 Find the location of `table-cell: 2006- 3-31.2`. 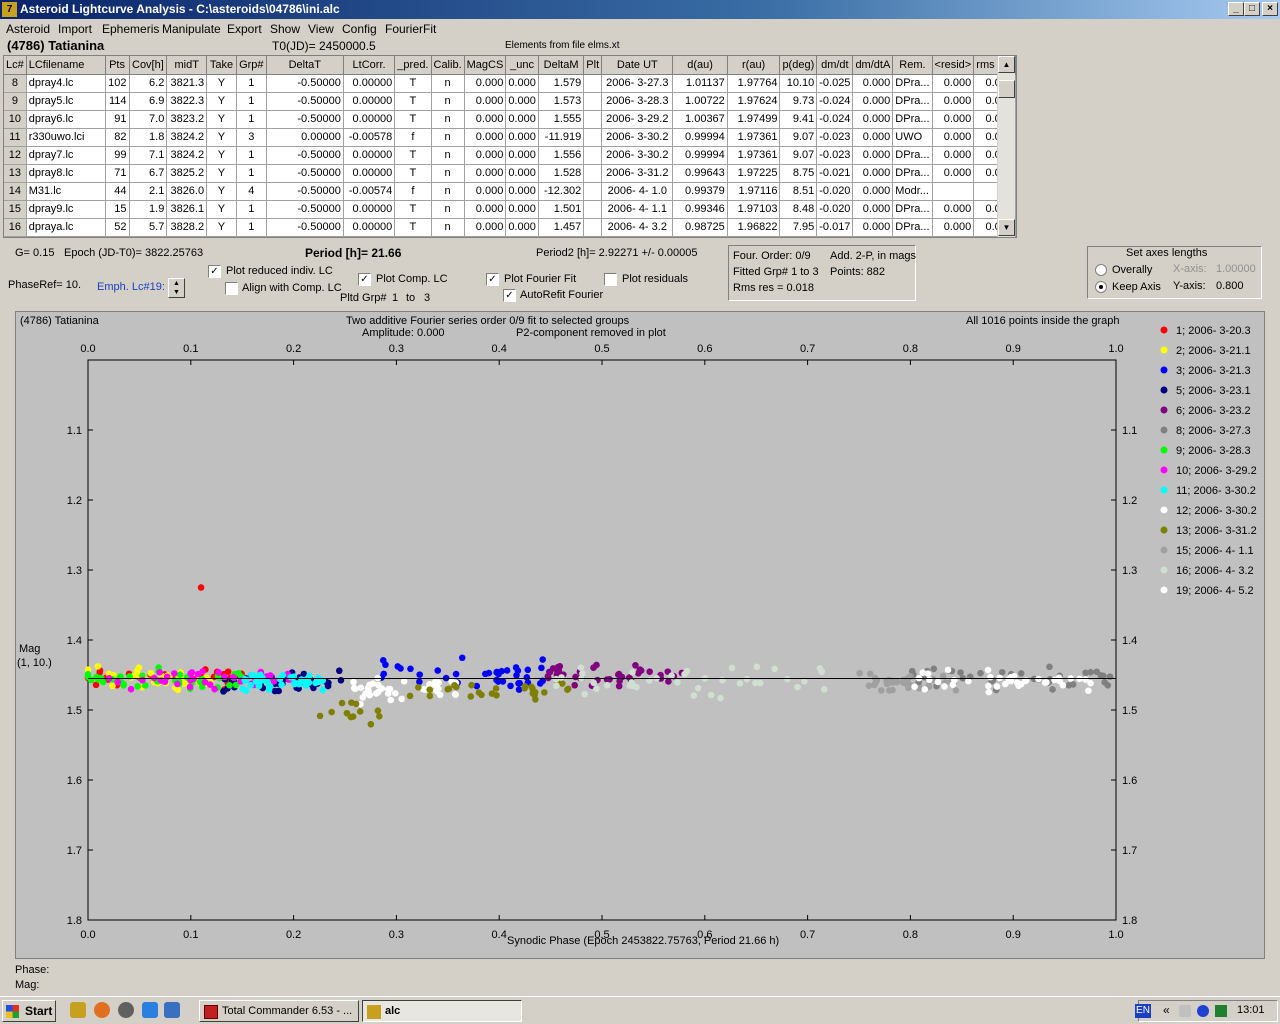

table-cell: 2006- 3-31.2 is located at coordinates (637, 173).